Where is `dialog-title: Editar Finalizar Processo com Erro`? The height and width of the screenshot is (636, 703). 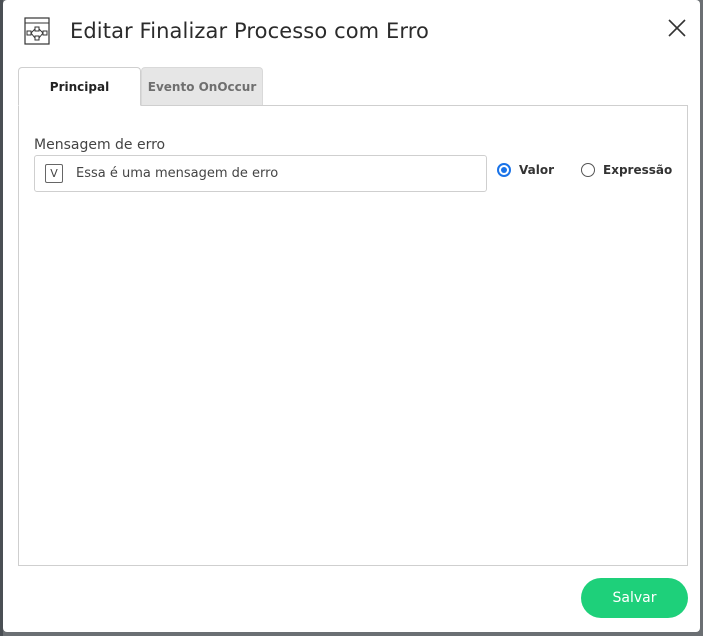 dialog-title: Editar Finalizar Processo com Erro is located at coordinates (249, 31).